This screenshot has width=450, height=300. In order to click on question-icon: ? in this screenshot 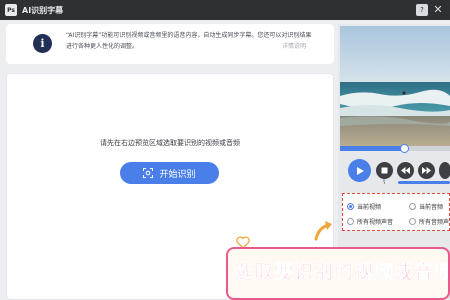, I will do `click(422, 10)`.